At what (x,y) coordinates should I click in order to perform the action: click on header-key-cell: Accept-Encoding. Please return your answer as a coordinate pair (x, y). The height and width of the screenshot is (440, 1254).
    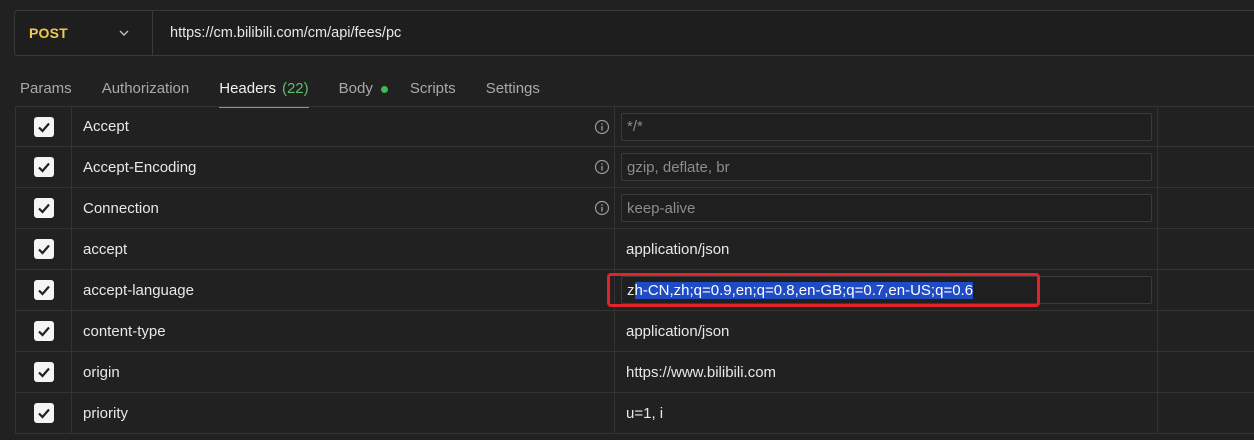
    Looking at the image, I should click on (343, 167).